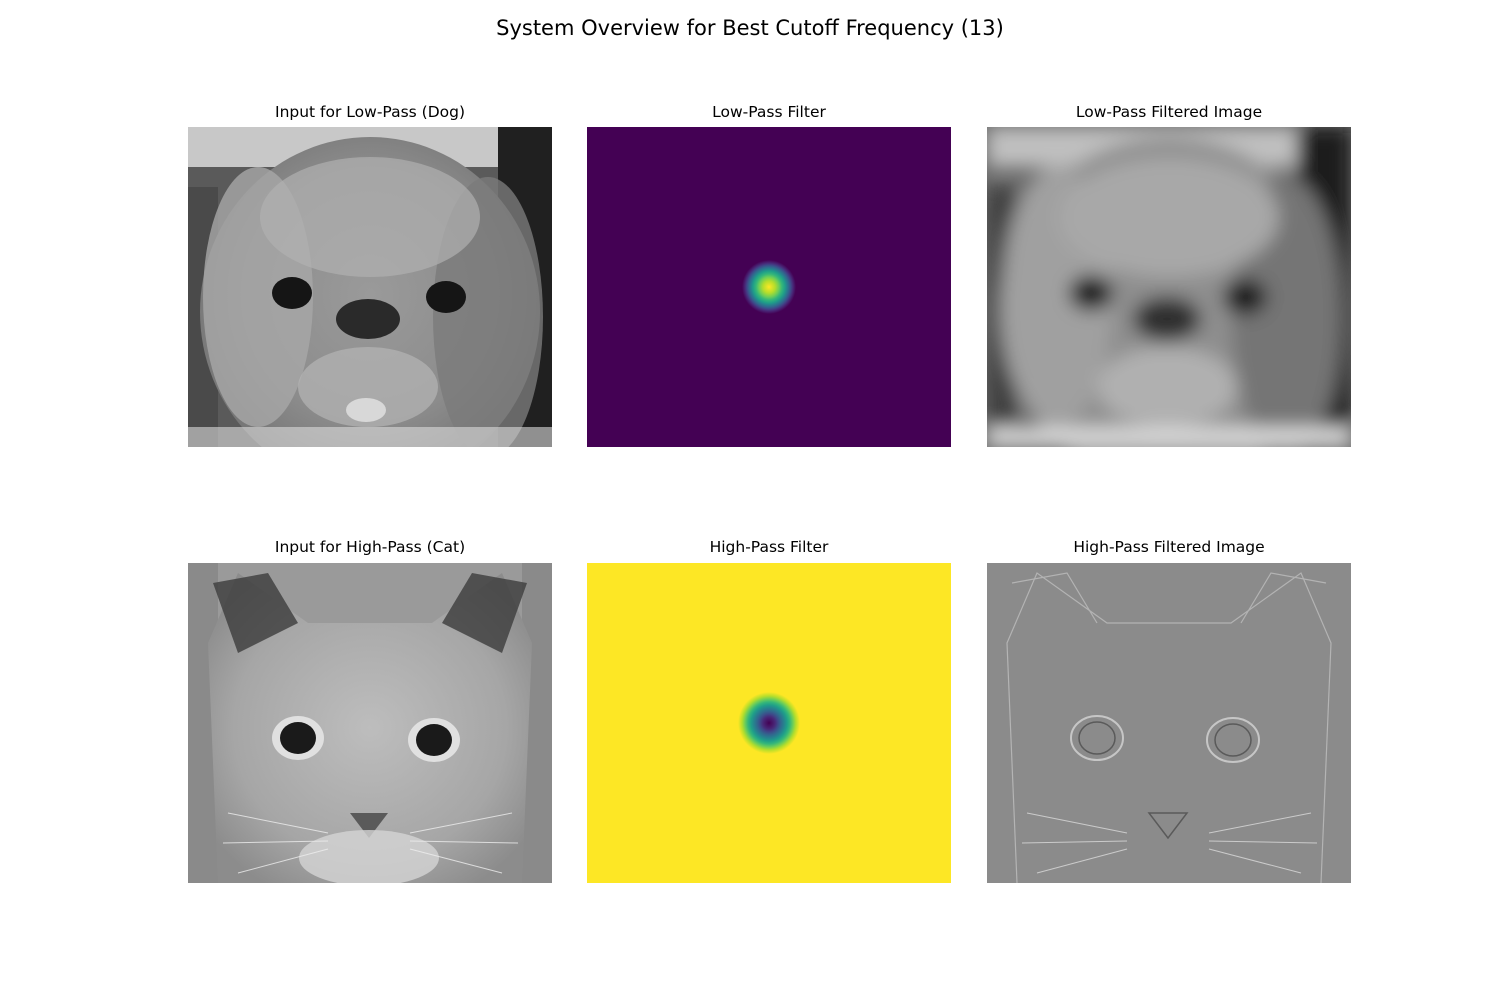 The image size is (1500, 1000). What do you see at coordinates (1169, 547) in the screenshot?
I see `high-pass-output-title: High-Pass Filtered Image` at bounding box center [1169, 547].